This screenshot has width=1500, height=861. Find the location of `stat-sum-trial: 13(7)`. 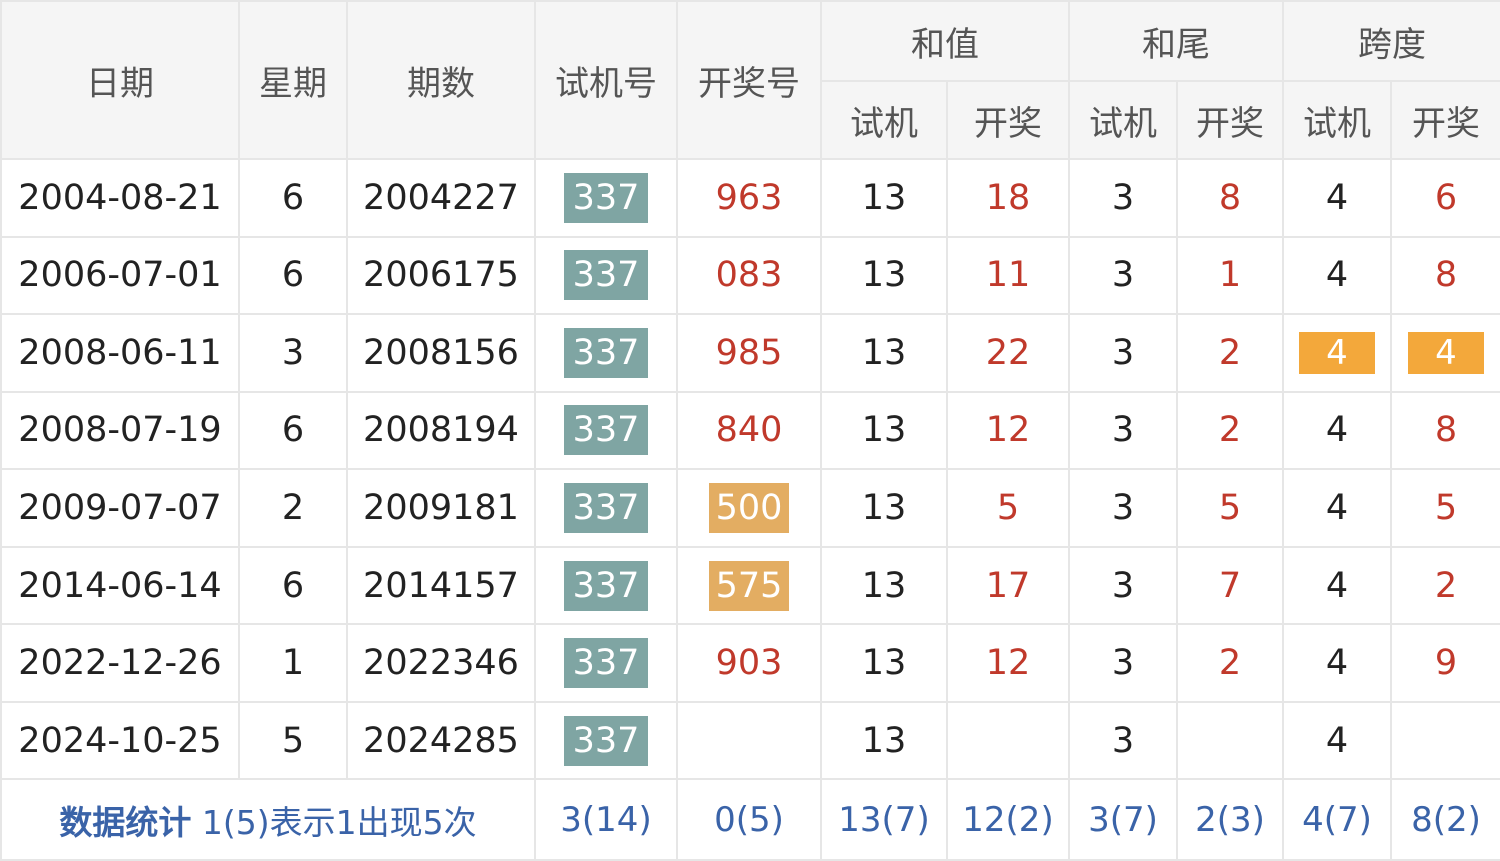

stat-sum-trial: 13(7) is located at coordinates (884, 819).